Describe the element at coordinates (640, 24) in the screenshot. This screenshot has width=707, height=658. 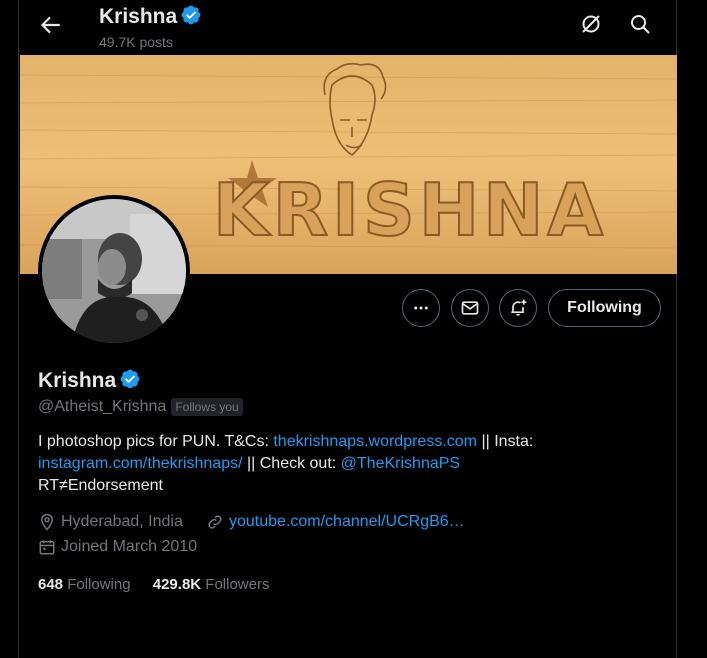
I see `search-icon` at that location.